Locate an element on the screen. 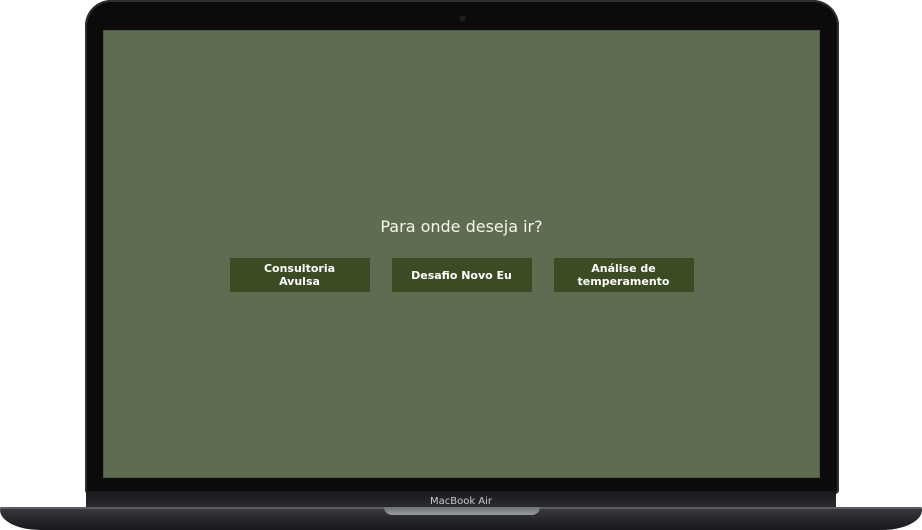  camera-icon is located at coordinates (462, 18).